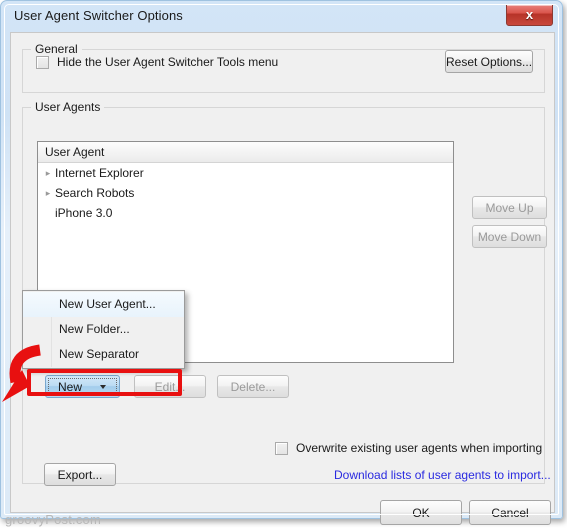 The image size is (567, 528). Describe the element at coordinates (510, 512) in the screenshot. I see `cancel-button: Cancel` at that location.